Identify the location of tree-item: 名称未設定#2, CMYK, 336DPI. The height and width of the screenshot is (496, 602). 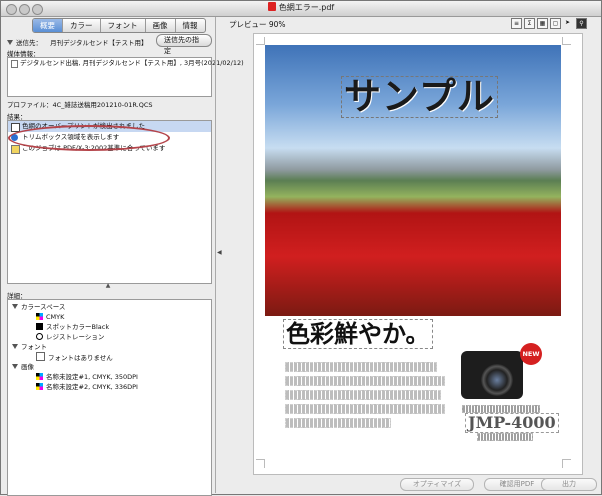
(109, 387).